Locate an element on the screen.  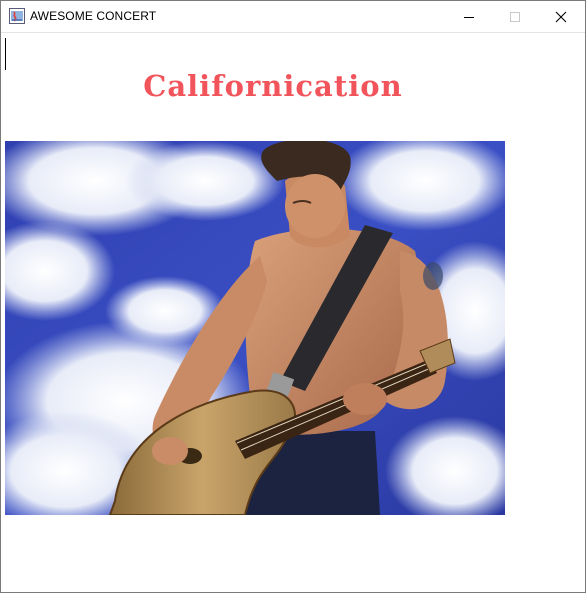
title-bar: AWESOME CONCERT is located at coordinates (293, 17).